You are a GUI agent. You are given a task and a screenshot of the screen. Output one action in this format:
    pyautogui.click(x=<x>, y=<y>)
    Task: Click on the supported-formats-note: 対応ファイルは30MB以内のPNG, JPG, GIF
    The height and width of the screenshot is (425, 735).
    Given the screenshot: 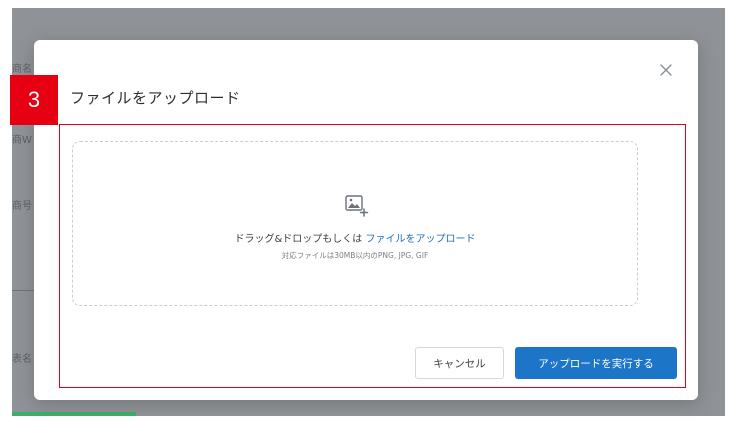 What is the action you would take?
    pyautogui.click(x=355, y=255)
    